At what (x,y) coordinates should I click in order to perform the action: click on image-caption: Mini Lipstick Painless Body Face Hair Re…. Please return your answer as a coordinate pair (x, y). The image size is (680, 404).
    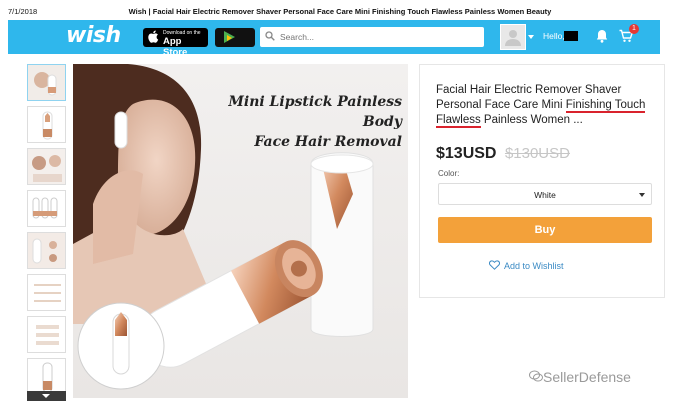
    Looking at the image, I should click on (294, 122).